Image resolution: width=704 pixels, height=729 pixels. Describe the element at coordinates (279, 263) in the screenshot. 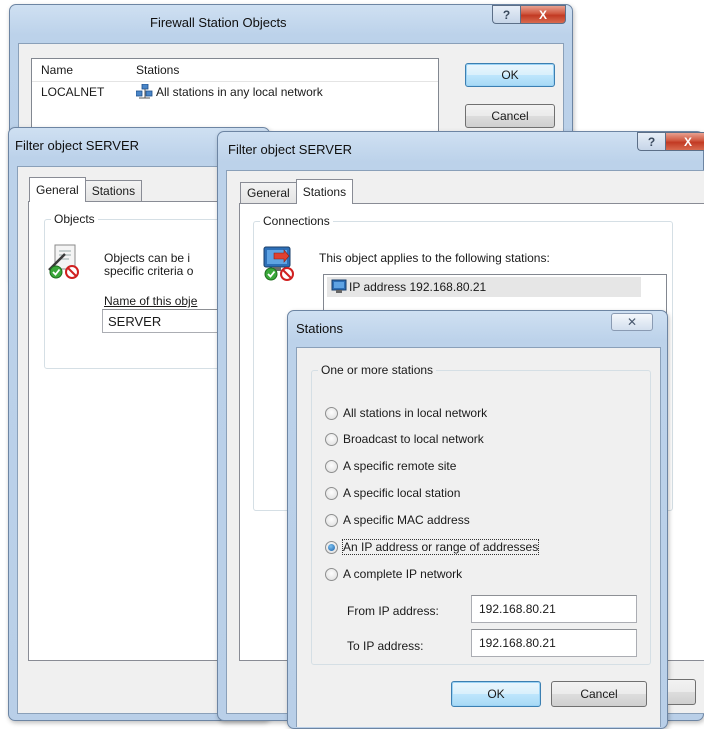

I see `monitor-arrow-icon` at that location.